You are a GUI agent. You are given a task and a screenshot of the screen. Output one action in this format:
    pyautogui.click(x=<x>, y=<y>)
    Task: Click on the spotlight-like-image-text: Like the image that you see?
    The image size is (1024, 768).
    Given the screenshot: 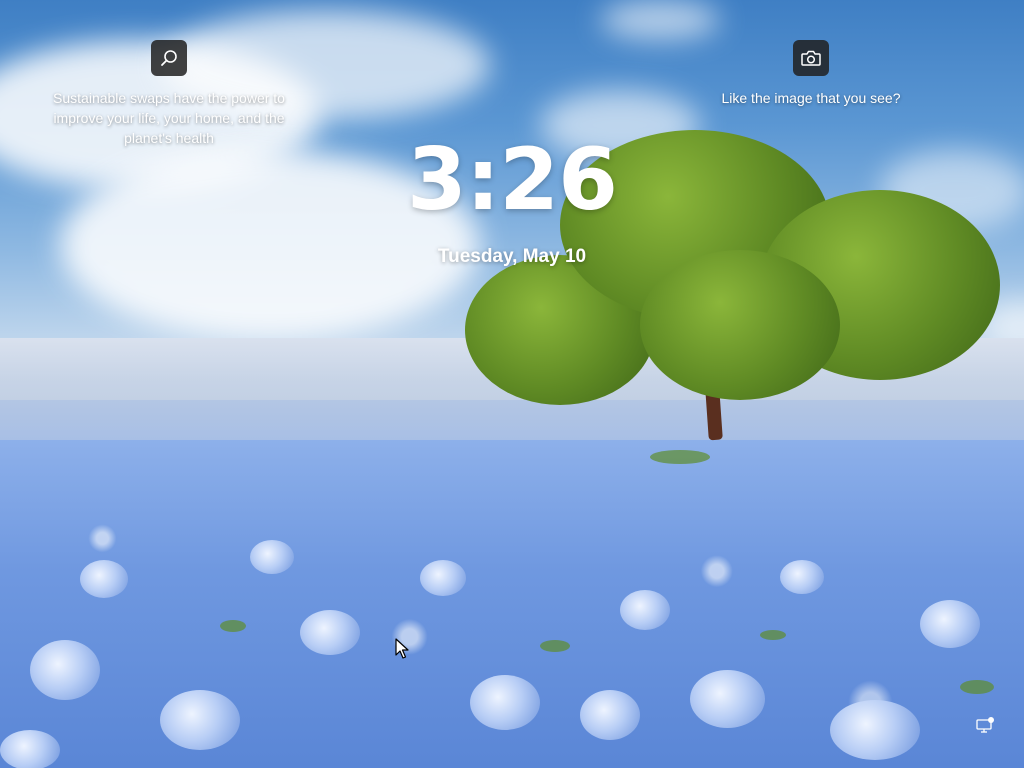 What is the action you would take?
    pyautogui.click(x=811, y=98)
    